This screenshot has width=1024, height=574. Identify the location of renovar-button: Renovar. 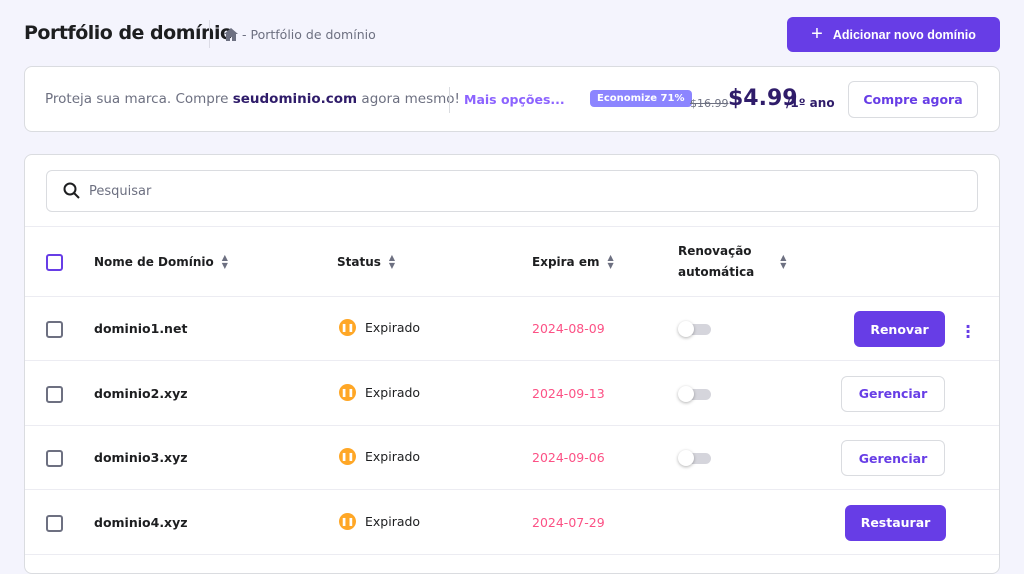
(899, 329).